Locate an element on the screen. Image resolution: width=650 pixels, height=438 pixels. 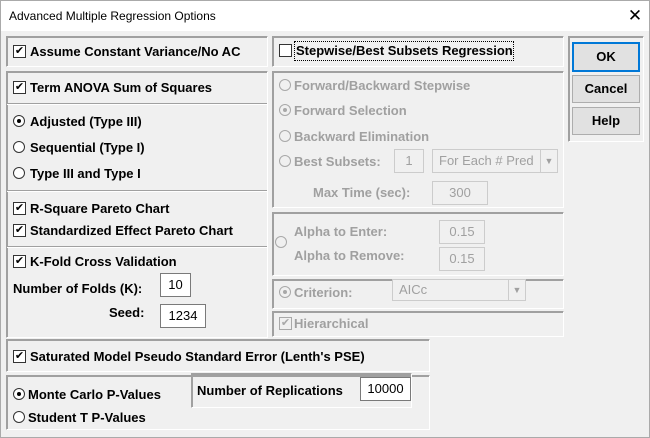
hierarchical-checkbox: ✔ is located at coordinates (285, 323).